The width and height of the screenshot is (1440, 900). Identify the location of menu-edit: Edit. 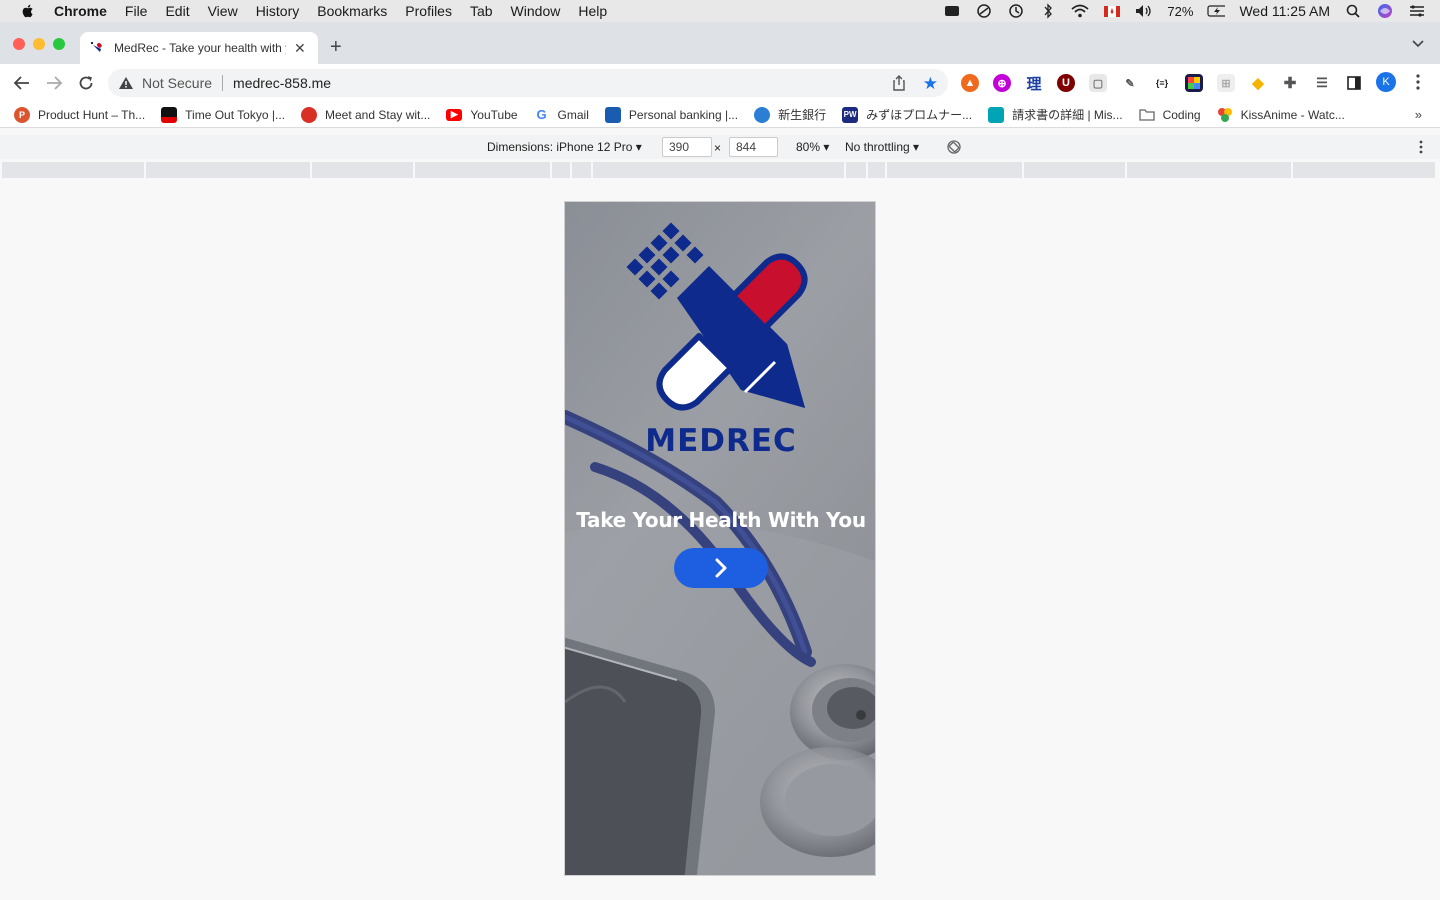
(177, 11).